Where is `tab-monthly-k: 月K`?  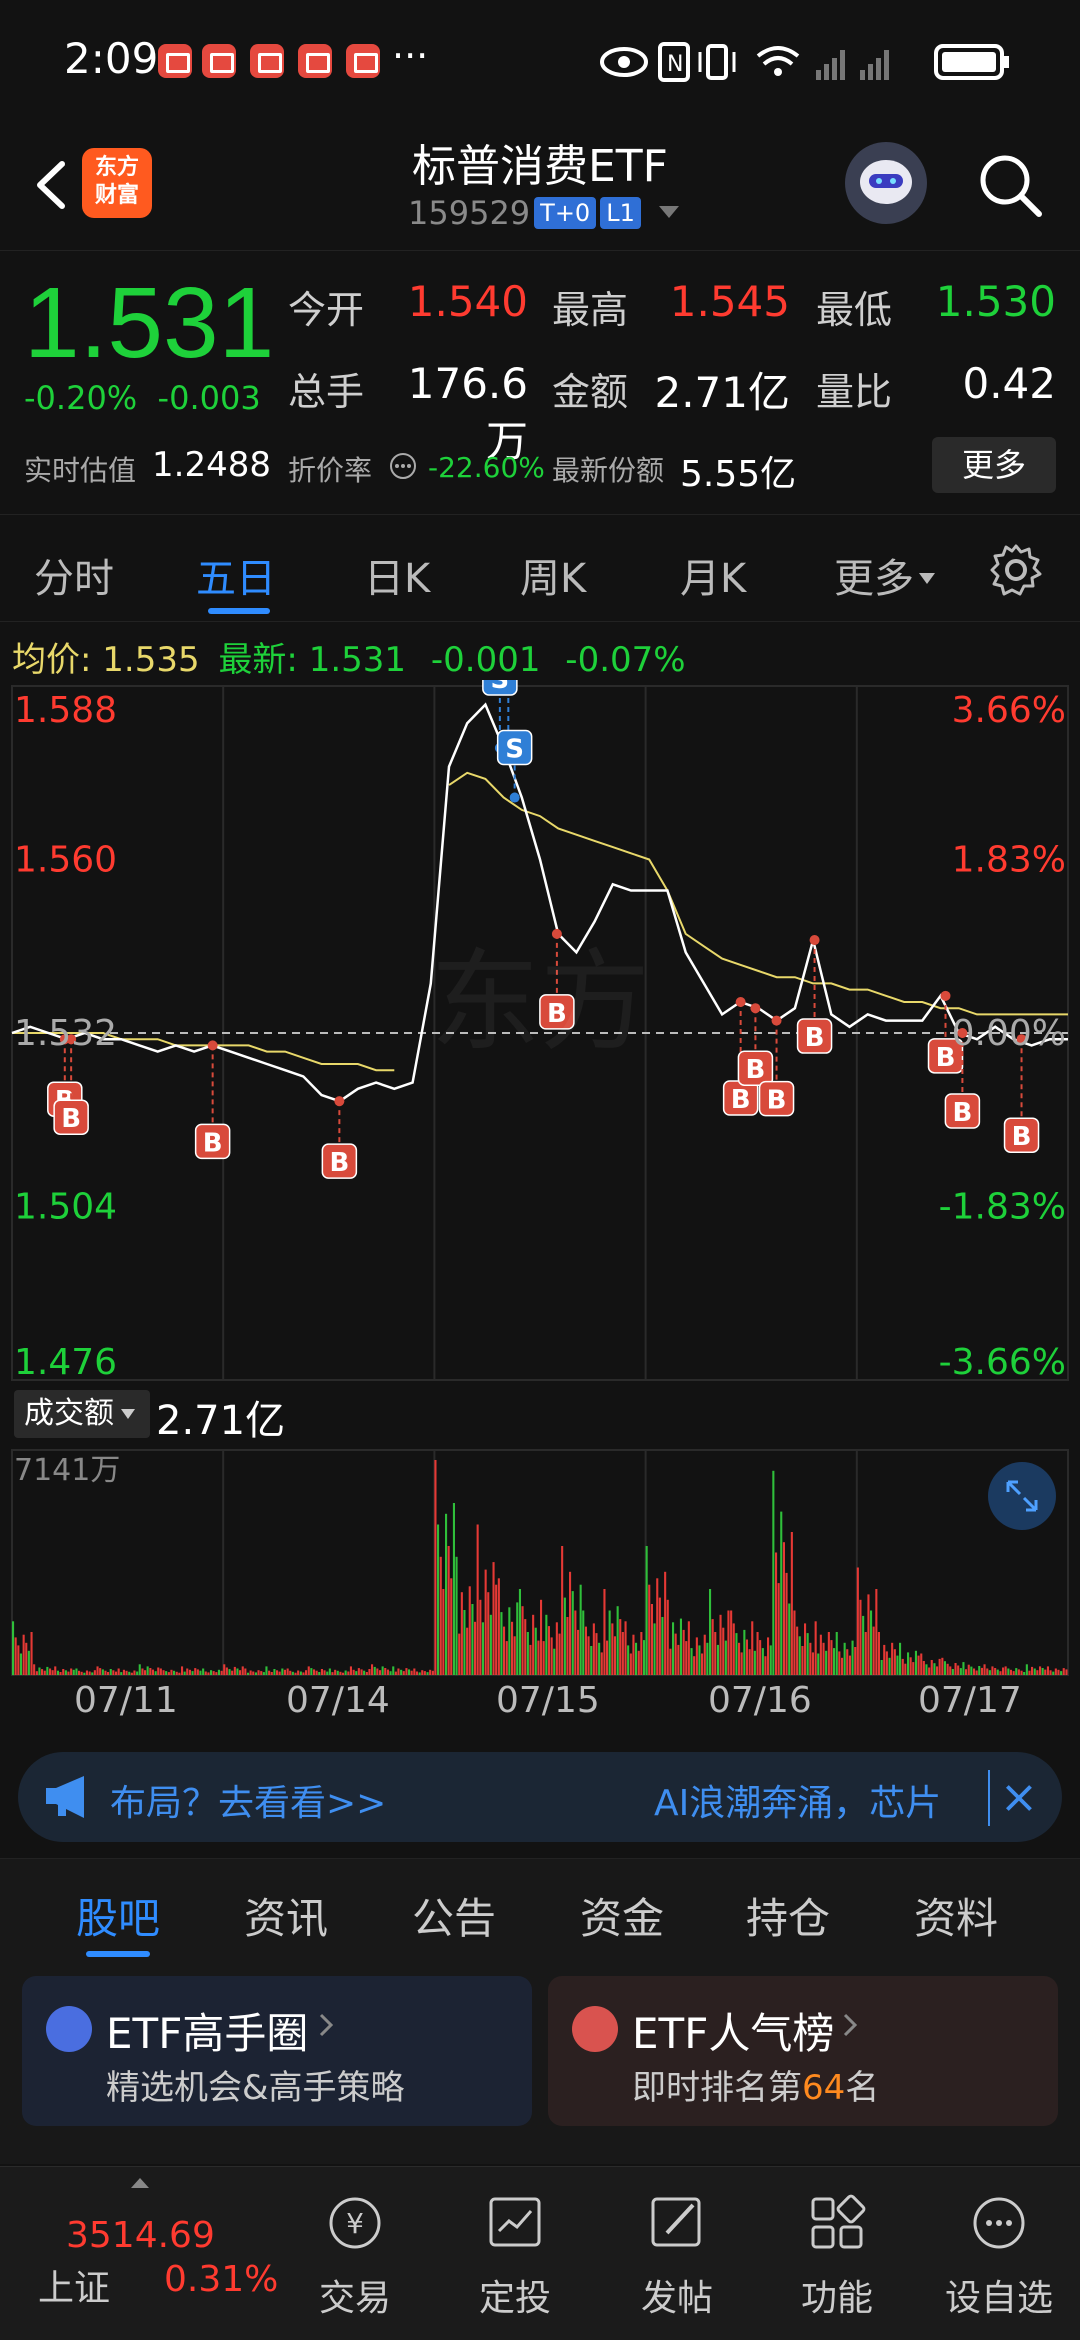
tab-monthly-k: 月K is located at coordinates (713, 575).